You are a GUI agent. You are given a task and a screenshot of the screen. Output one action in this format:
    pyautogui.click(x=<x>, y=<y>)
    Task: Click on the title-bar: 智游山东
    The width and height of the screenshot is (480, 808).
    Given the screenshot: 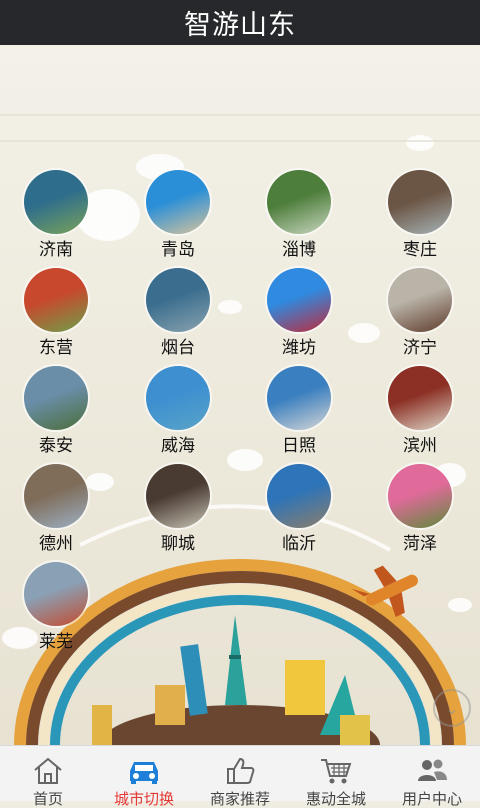 What is the action you would take?
    pyautogui.click(x=240, y=22)
    